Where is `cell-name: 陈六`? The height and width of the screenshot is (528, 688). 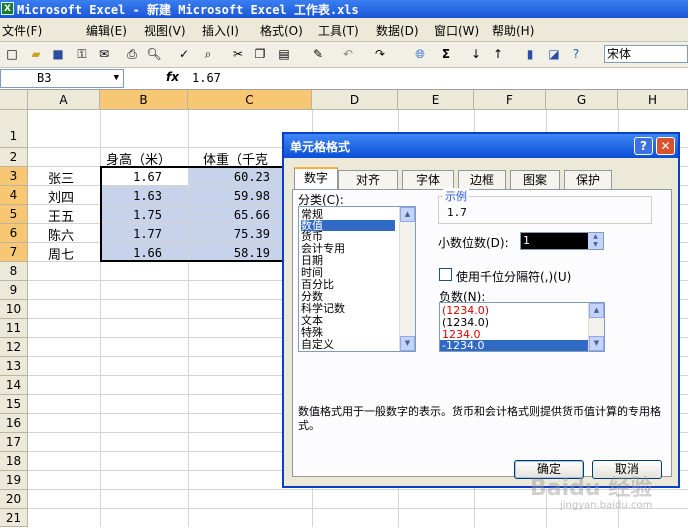
cell-name: 陈六 is located at coordinates (61, 234).